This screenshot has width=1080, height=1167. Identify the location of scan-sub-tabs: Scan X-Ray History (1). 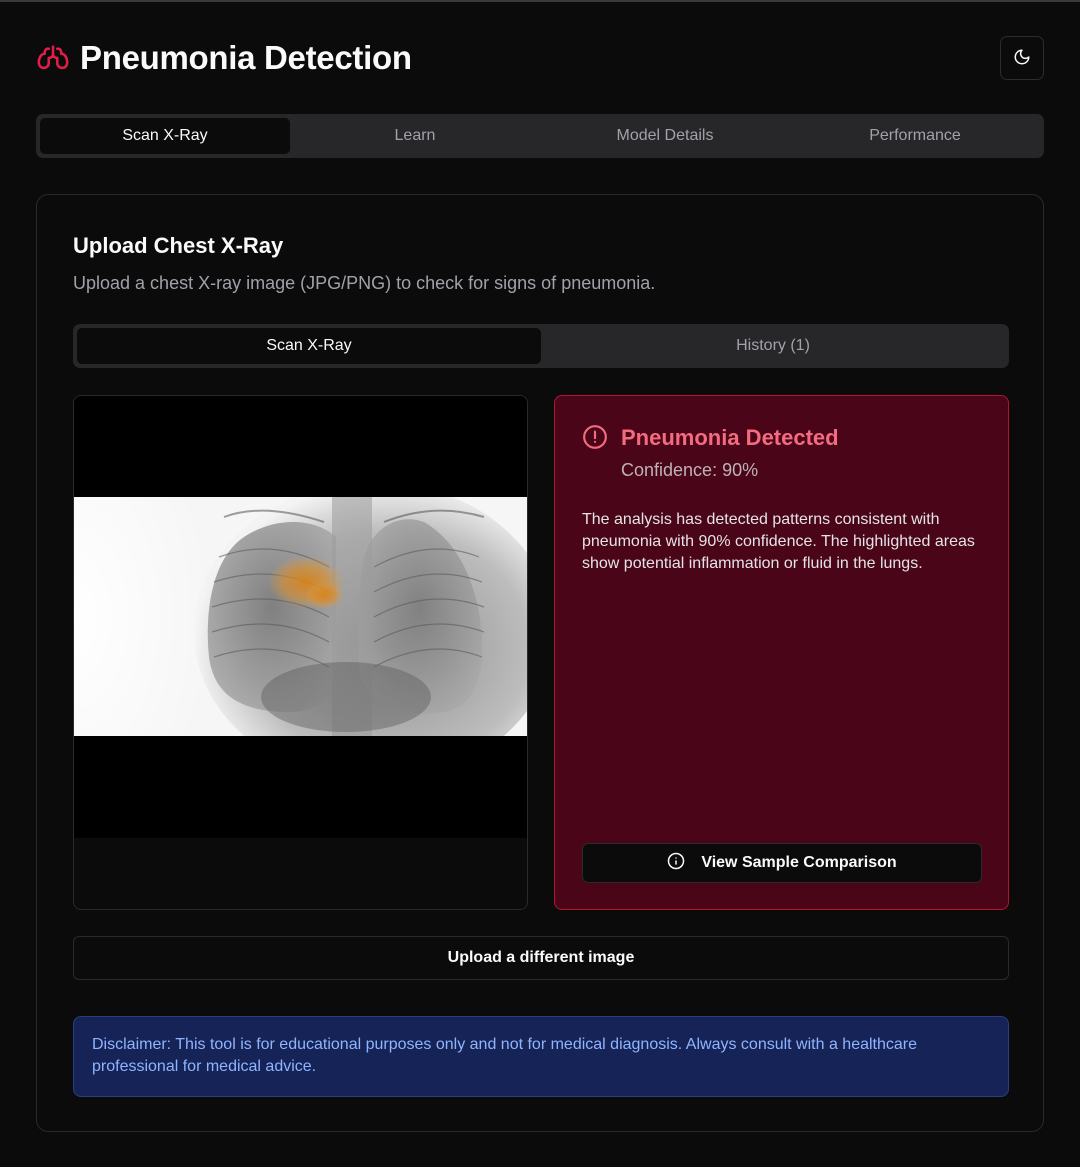
(541, 346).